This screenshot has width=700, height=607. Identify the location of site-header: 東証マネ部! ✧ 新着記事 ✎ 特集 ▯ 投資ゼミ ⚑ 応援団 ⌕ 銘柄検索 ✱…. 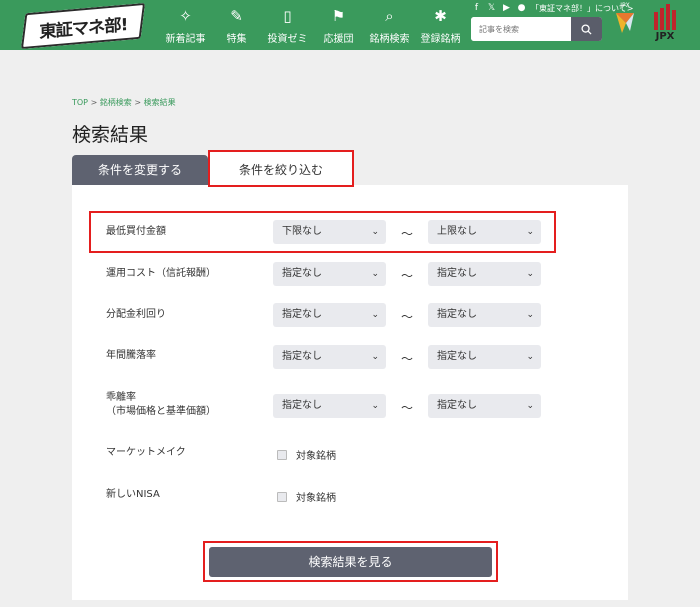
(350, 25).